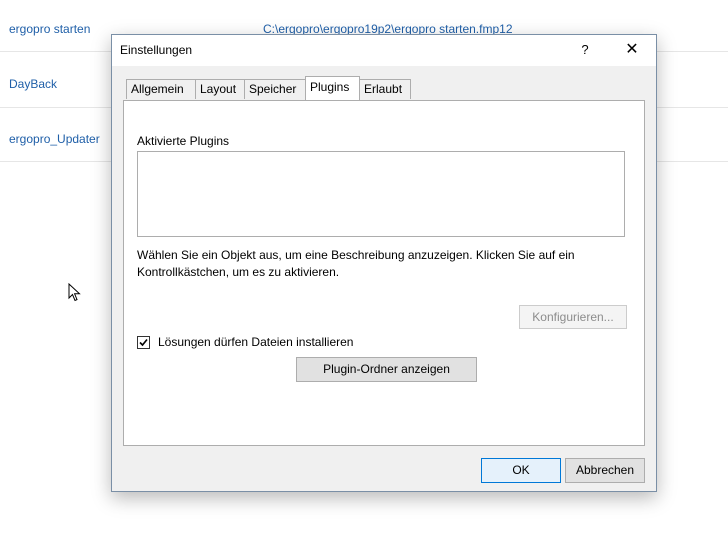  What do you see at coordinates (386, 369) in the screenshot?
I see `show-plugin-folder-button: Plugin-Ordner anzeigen` at bounding box center [386, 369].